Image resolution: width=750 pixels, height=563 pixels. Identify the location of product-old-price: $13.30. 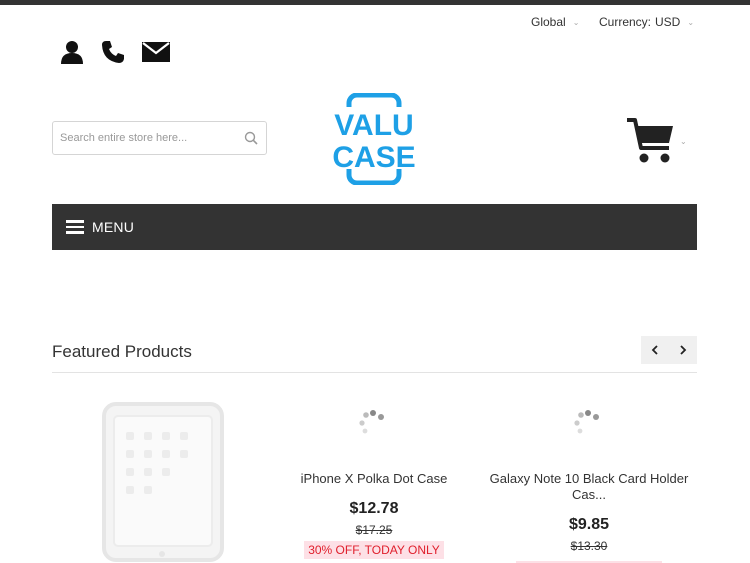
(589, 546).